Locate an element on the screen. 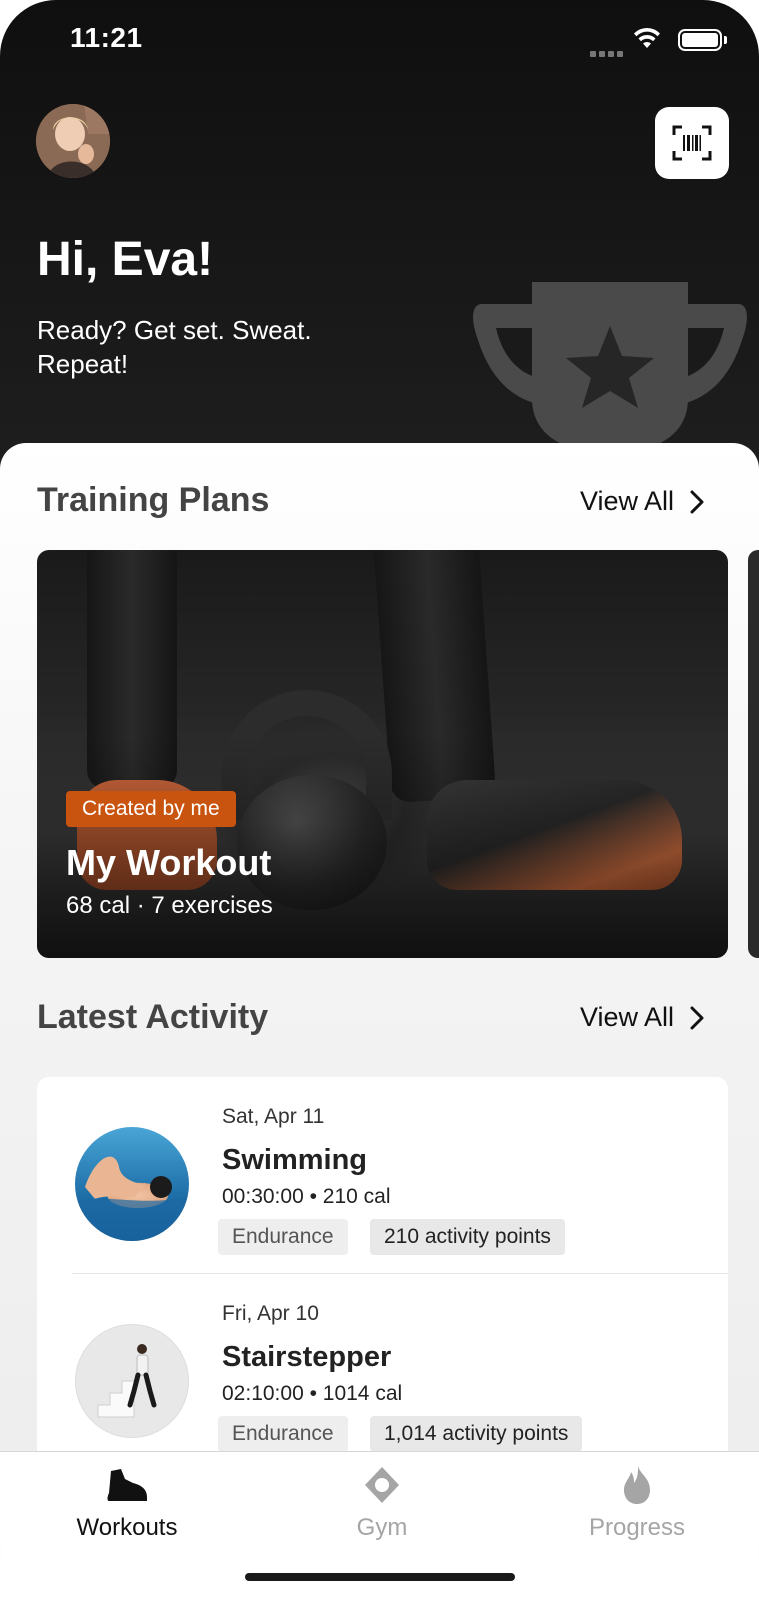 This screenshot has width=759, height=1600. training-plans-view-all: View All is located at coordinates (642, 501).